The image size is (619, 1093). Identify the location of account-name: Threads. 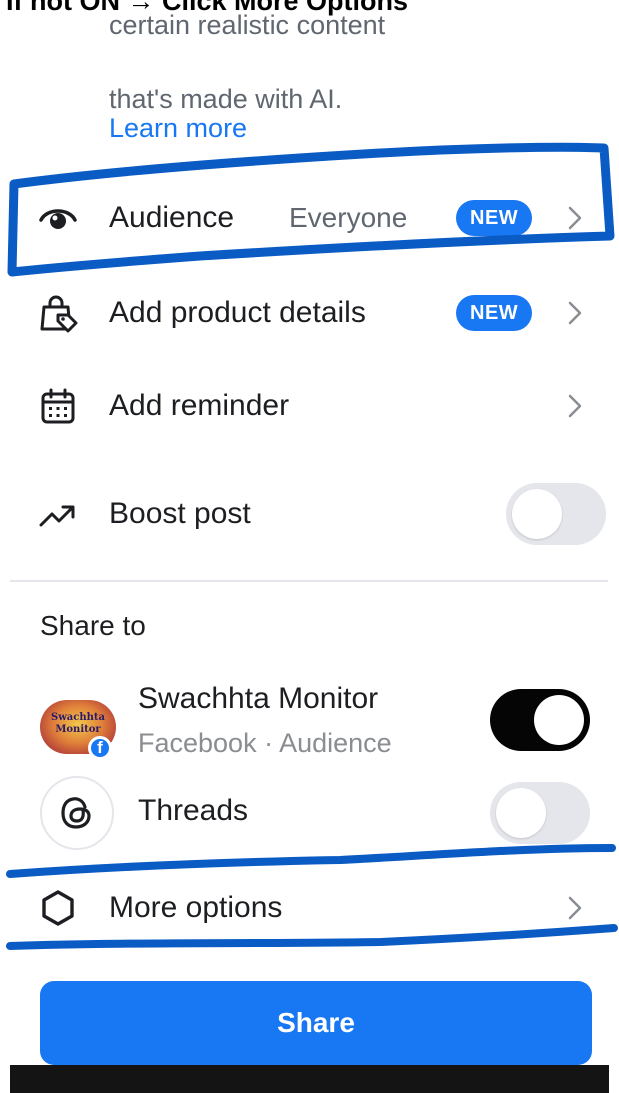
(193, 810).